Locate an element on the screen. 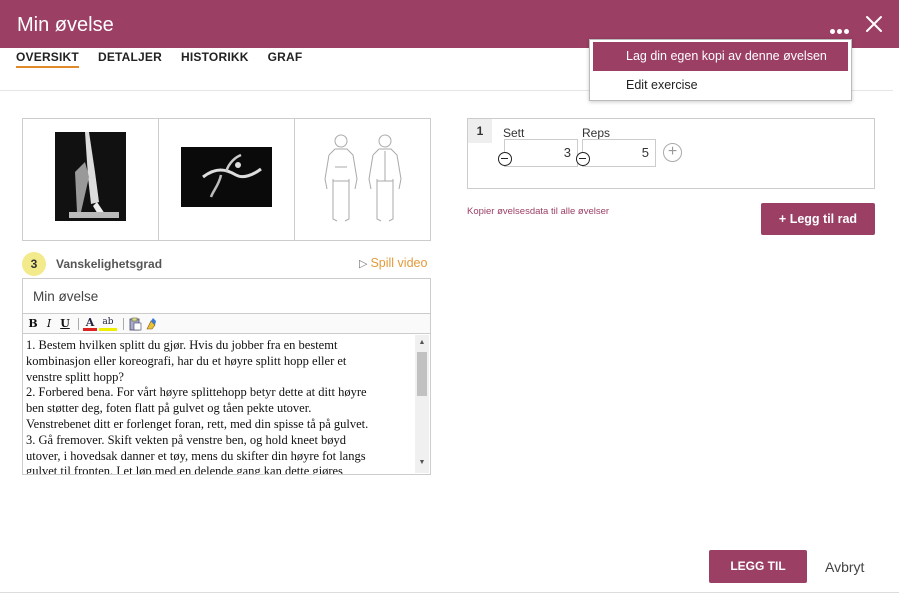 The height and width of the screenshot is (593, 899). exercise-images is located at coordinates (226, 179).